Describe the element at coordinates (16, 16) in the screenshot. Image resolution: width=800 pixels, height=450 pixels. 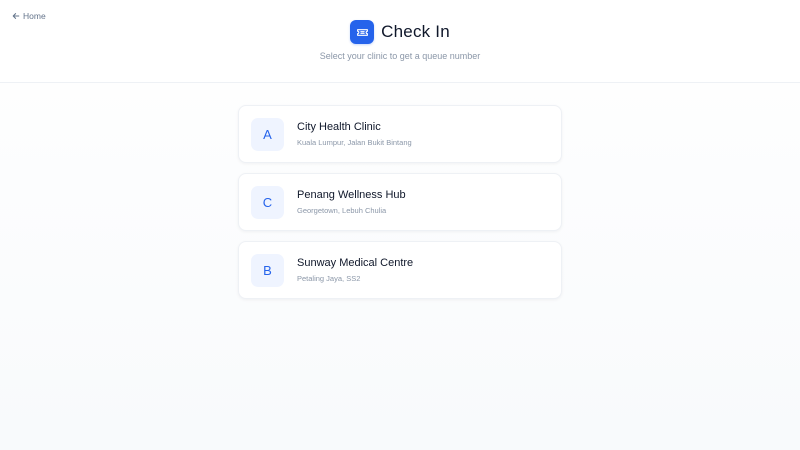
I see `arrow-left-icon` at that location.